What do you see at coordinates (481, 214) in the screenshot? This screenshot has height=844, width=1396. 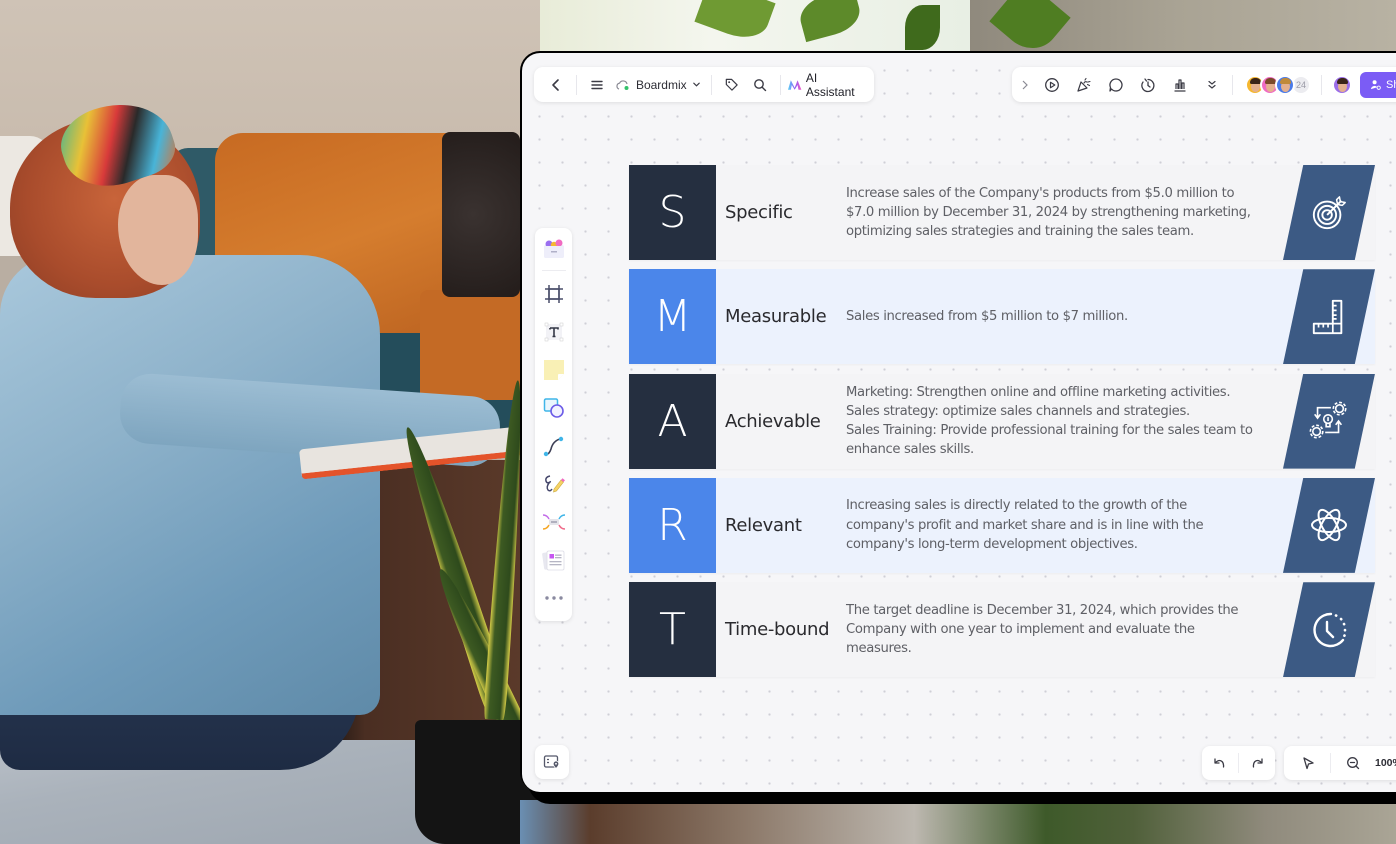 I see `sequin-pillow` at bounding box center [481, 214].